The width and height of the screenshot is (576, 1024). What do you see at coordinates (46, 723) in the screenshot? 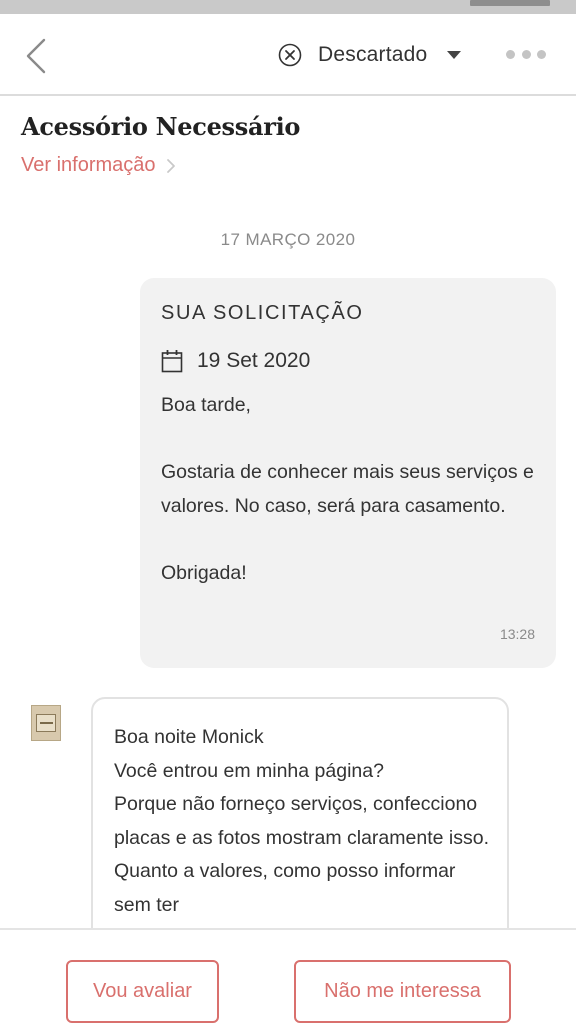
I see `vendor-avatar` at bounding box center [46, 723].